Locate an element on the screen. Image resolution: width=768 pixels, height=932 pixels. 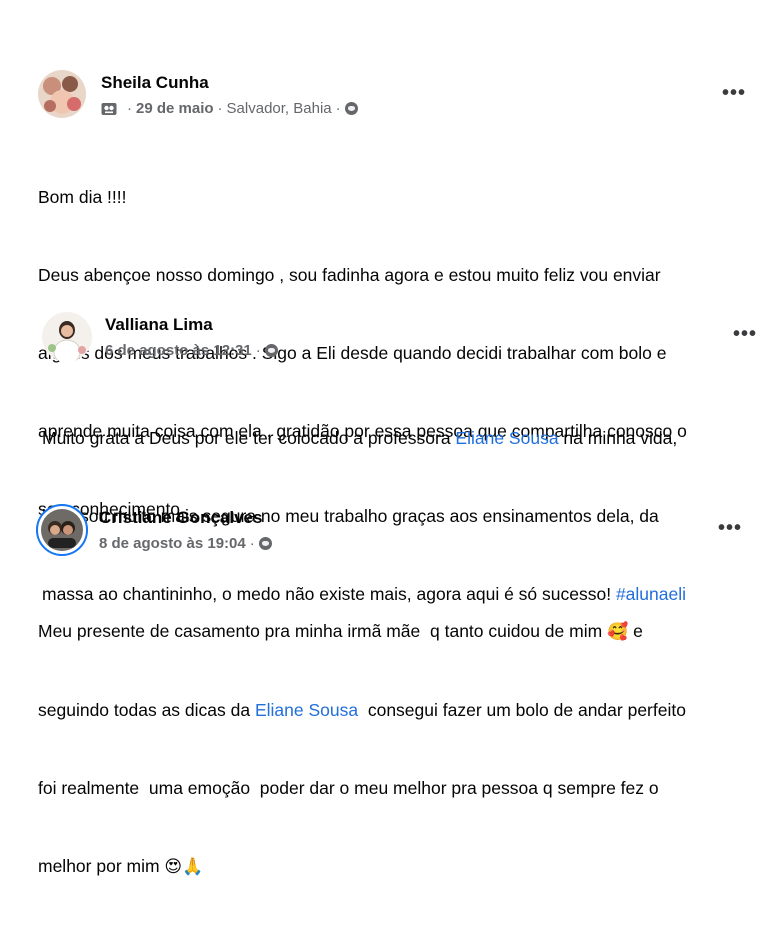
author-name: Sheila Cunha is located at coordinates (155, 83).